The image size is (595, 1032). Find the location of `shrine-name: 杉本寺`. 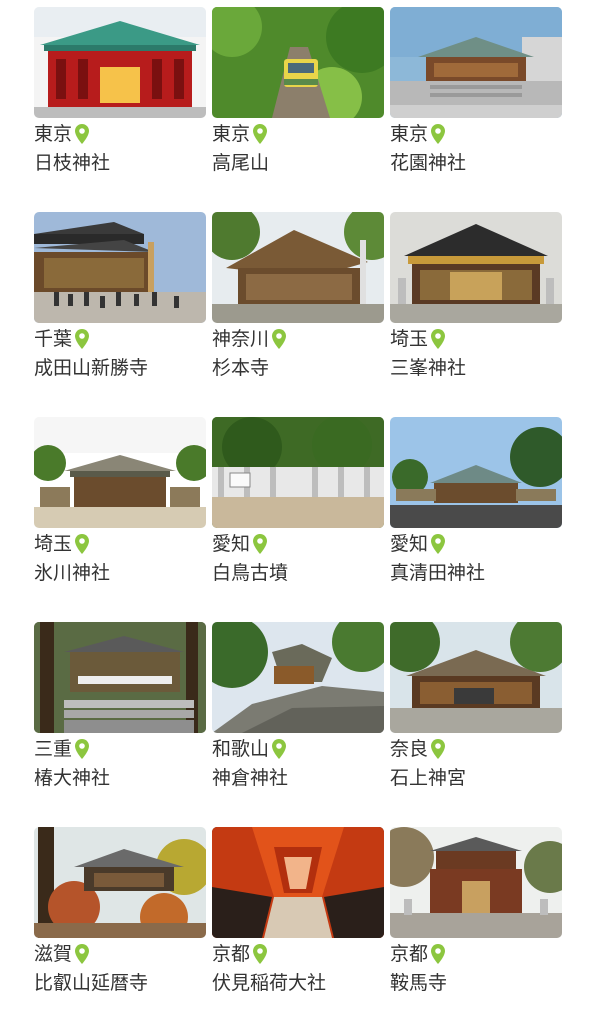

shrine-name: 杉本寺 is located at coordinates (298, 368).